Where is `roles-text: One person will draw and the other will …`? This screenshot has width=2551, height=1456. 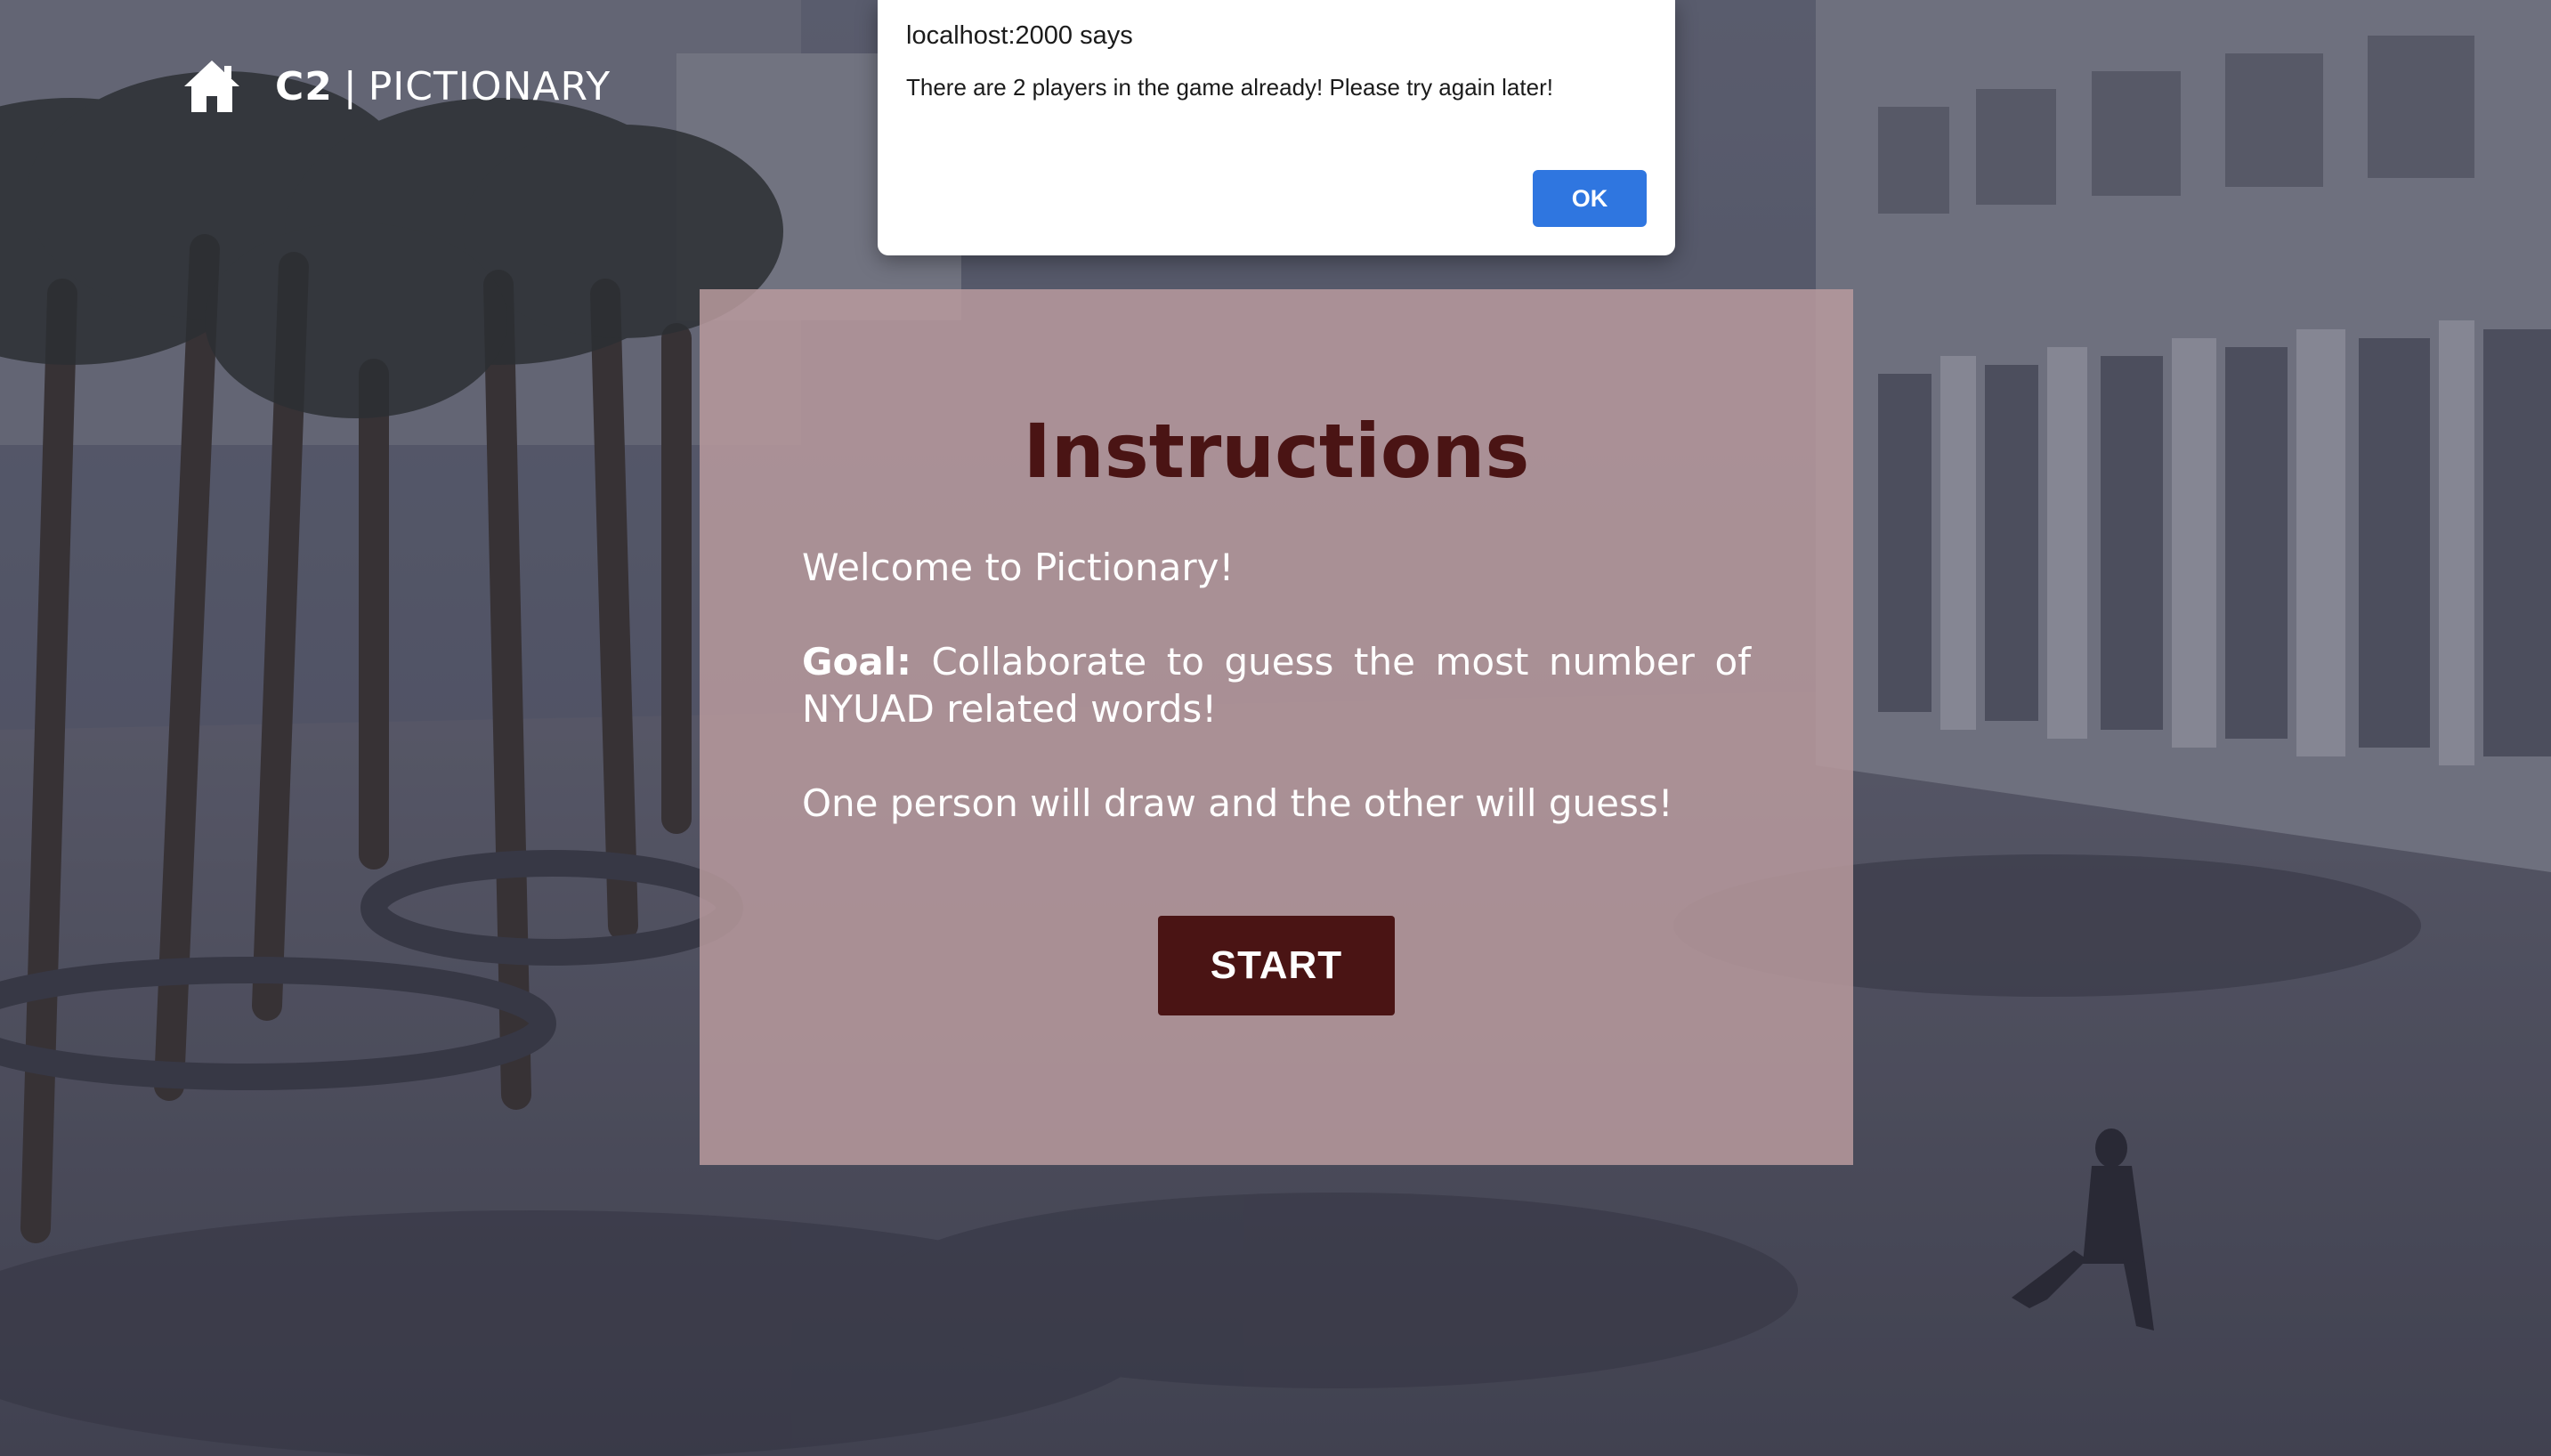 roles-text: One person will draw and the other will … is located at coordinates (1237, 803).